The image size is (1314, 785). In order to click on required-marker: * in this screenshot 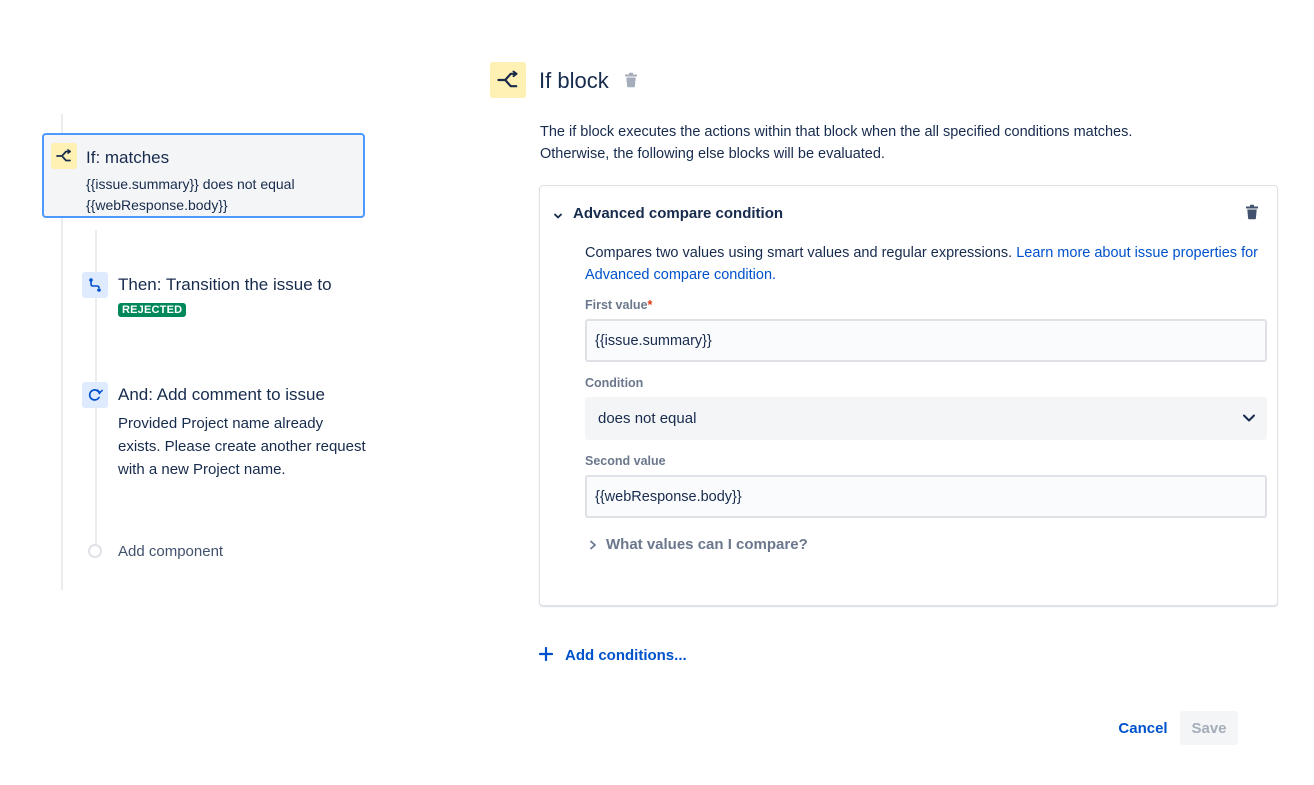, I will do `click(650, 305)`.